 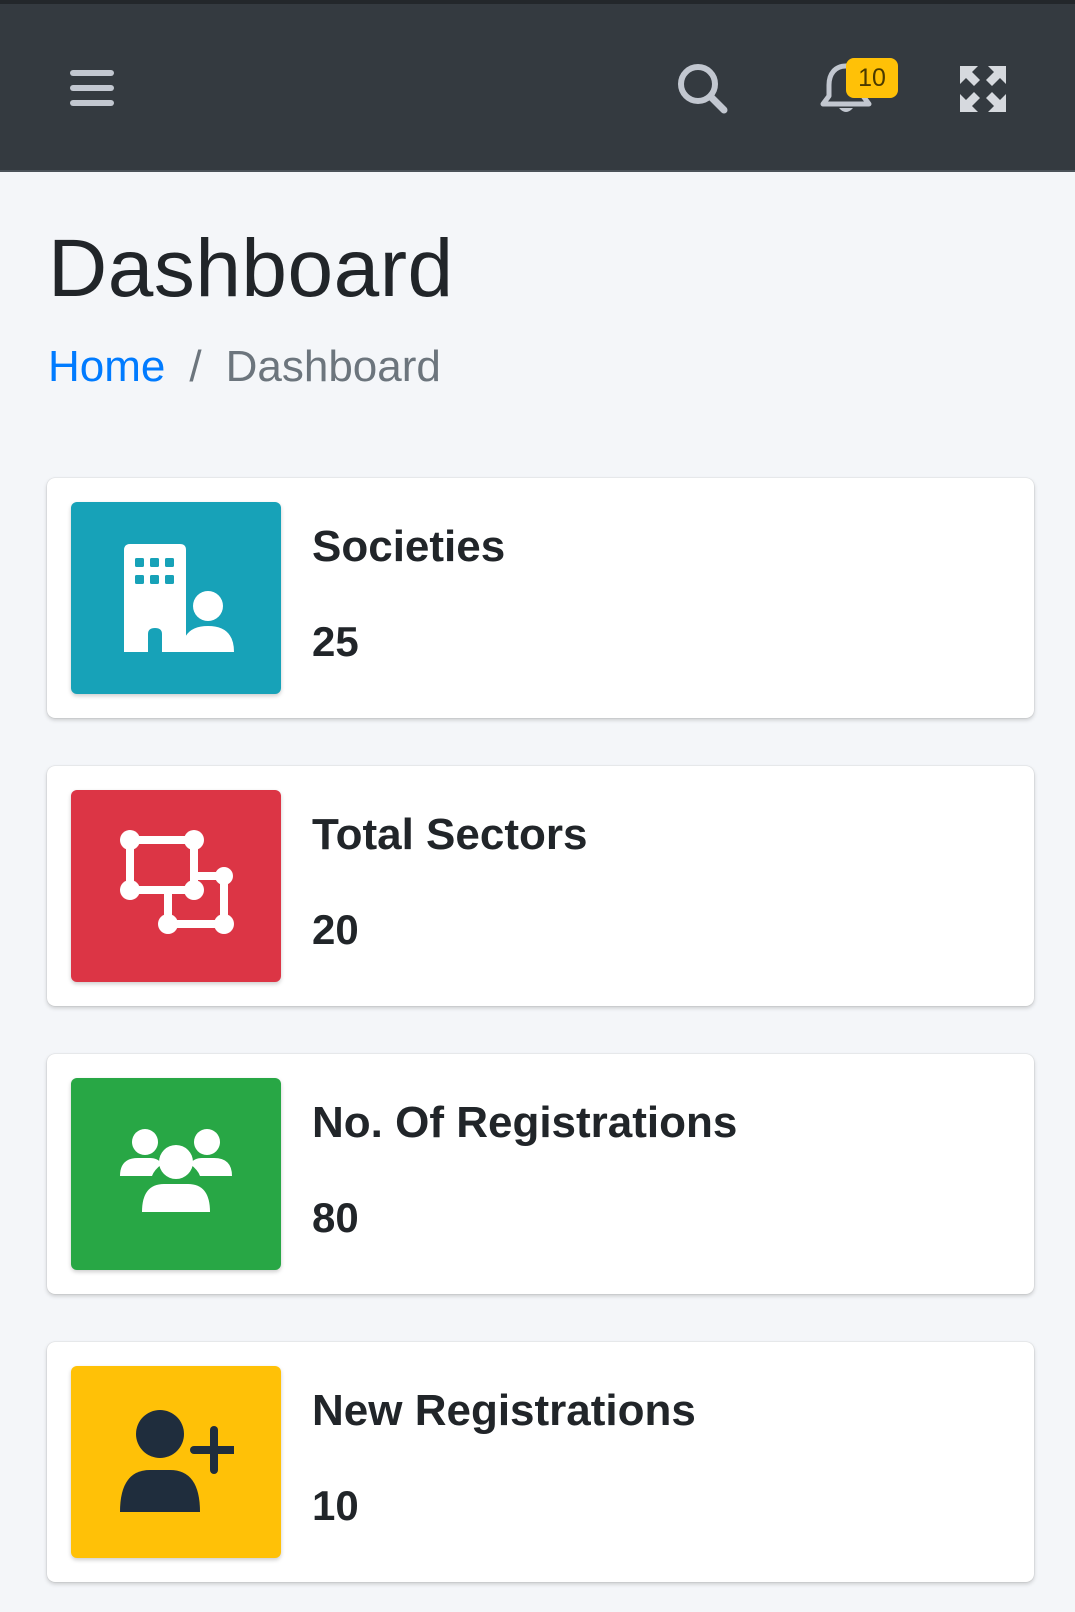 I want to click on card-value: 25, so click(x=335, y=641).